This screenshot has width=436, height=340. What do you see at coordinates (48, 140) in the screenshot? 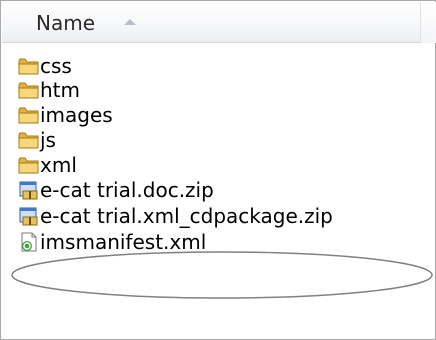
I see `file-name: js` at bounding box center [48, 140].